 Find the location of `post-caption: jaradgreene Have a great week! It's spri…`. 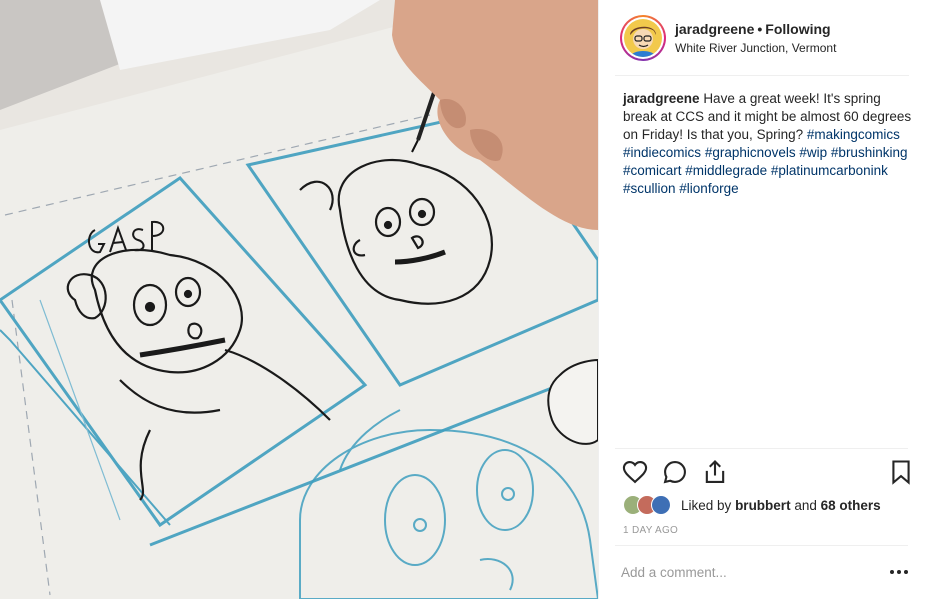

post-caption: jaradgreene Have a great week! It's spri… is located at coordinates (768, 144).